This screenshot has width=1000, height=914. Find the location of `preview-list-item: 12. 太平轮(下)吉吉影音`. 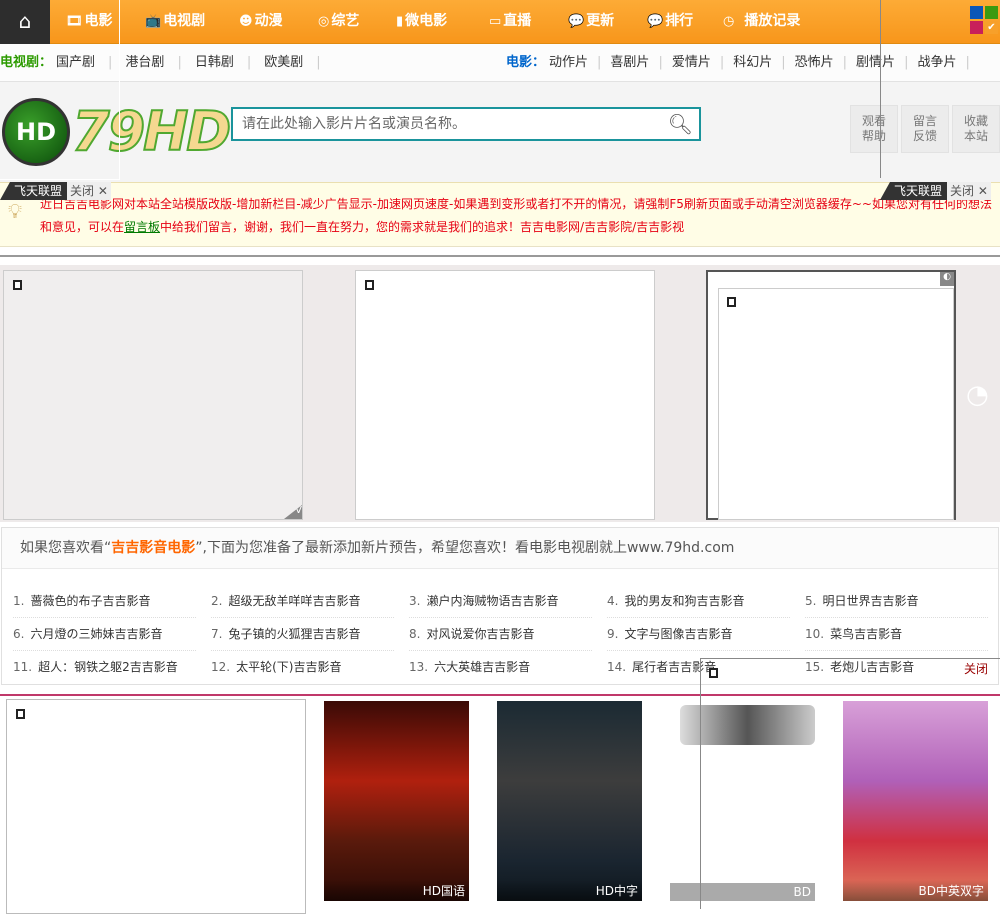

preview-list-item: 12. 太平轮(下)吉吉影音 is located at coordinates (302, 667).